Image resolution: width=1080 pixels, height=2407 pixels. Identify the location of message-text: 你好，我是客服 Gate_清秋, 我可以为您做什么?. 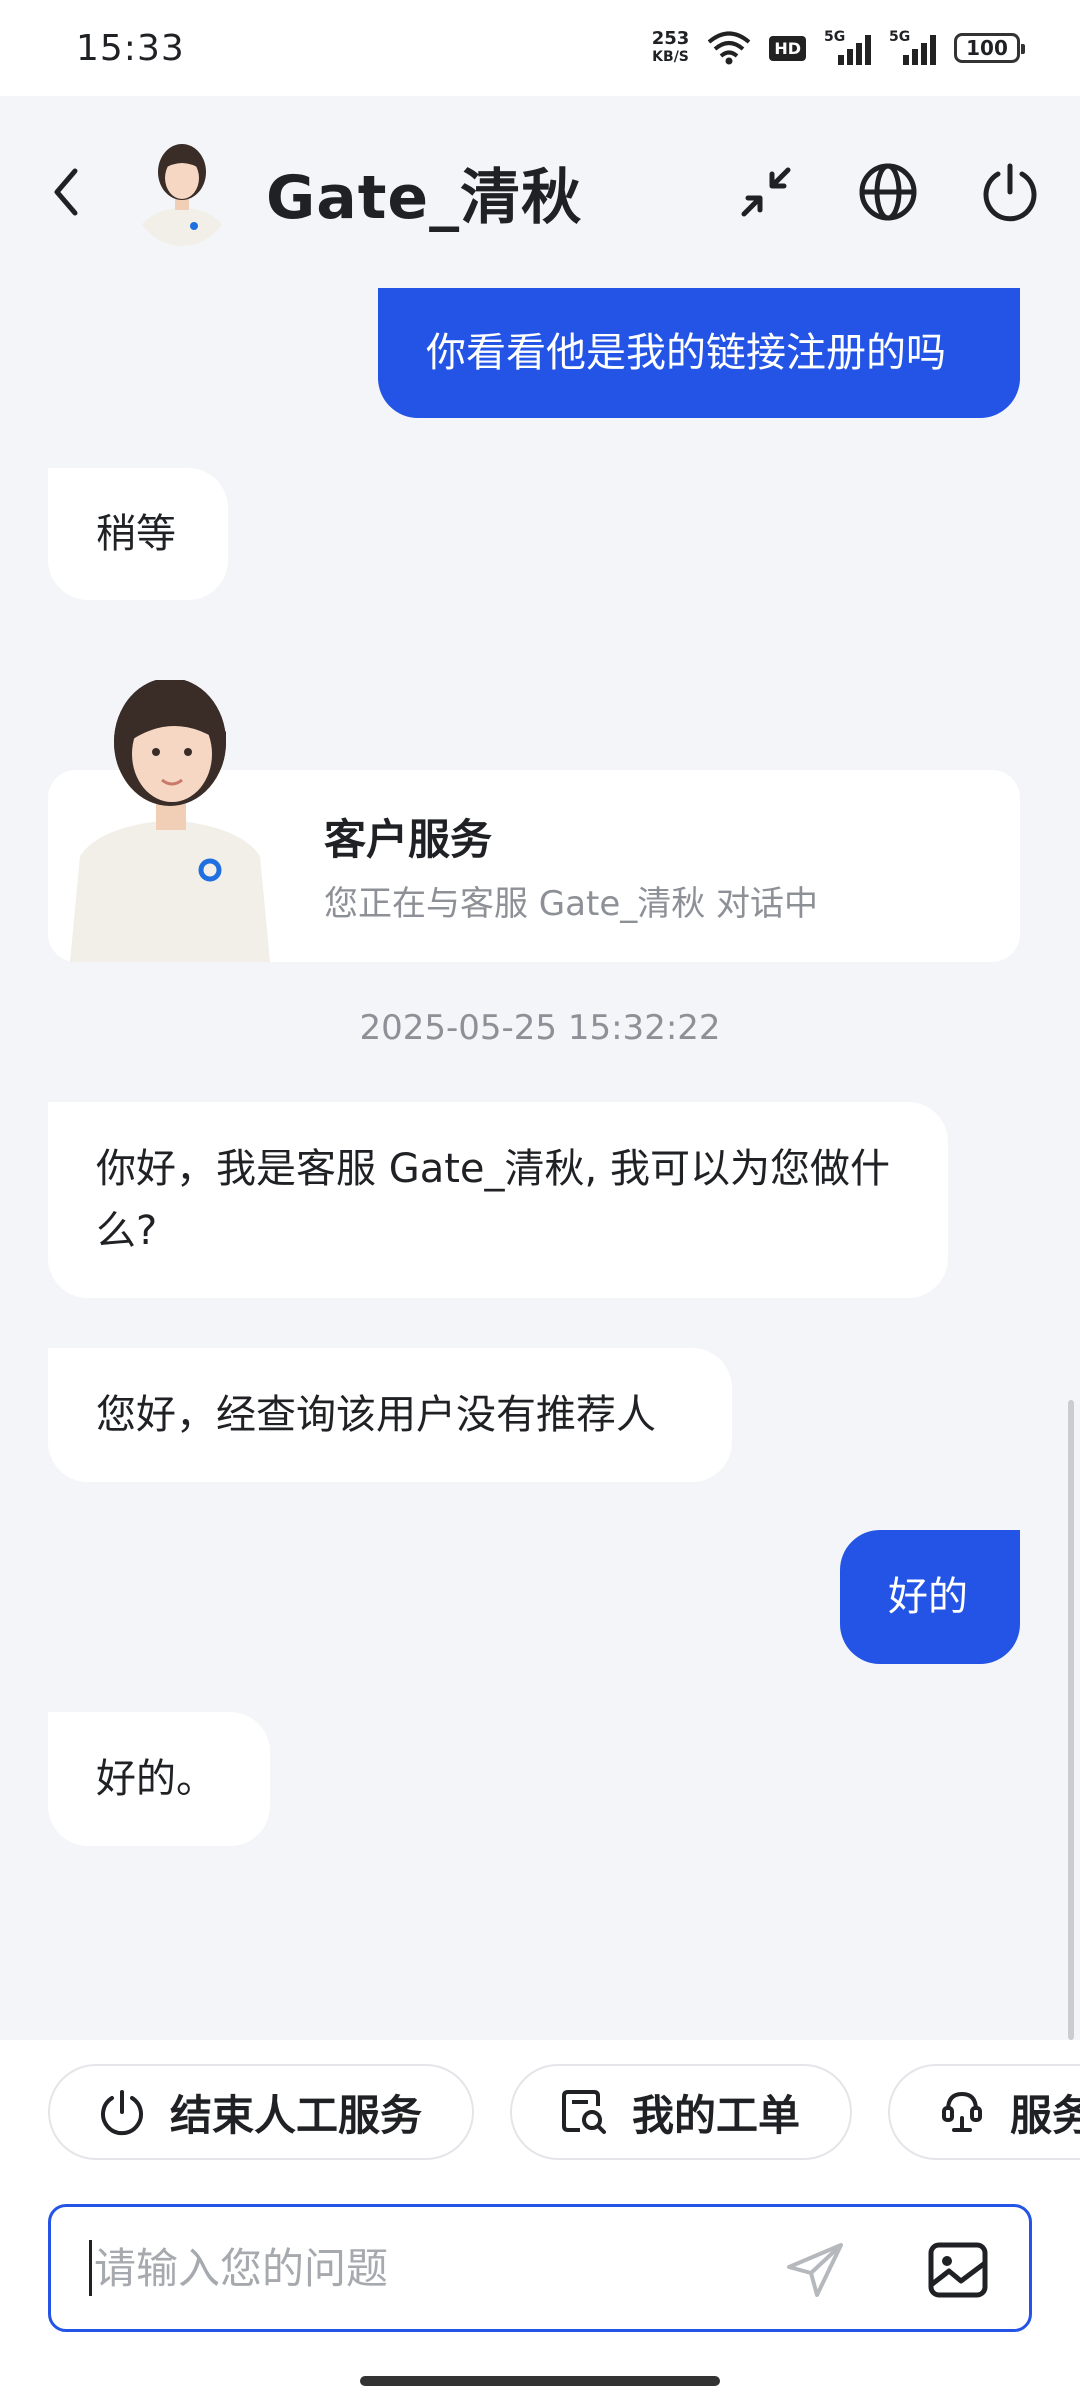
(493, 1200).